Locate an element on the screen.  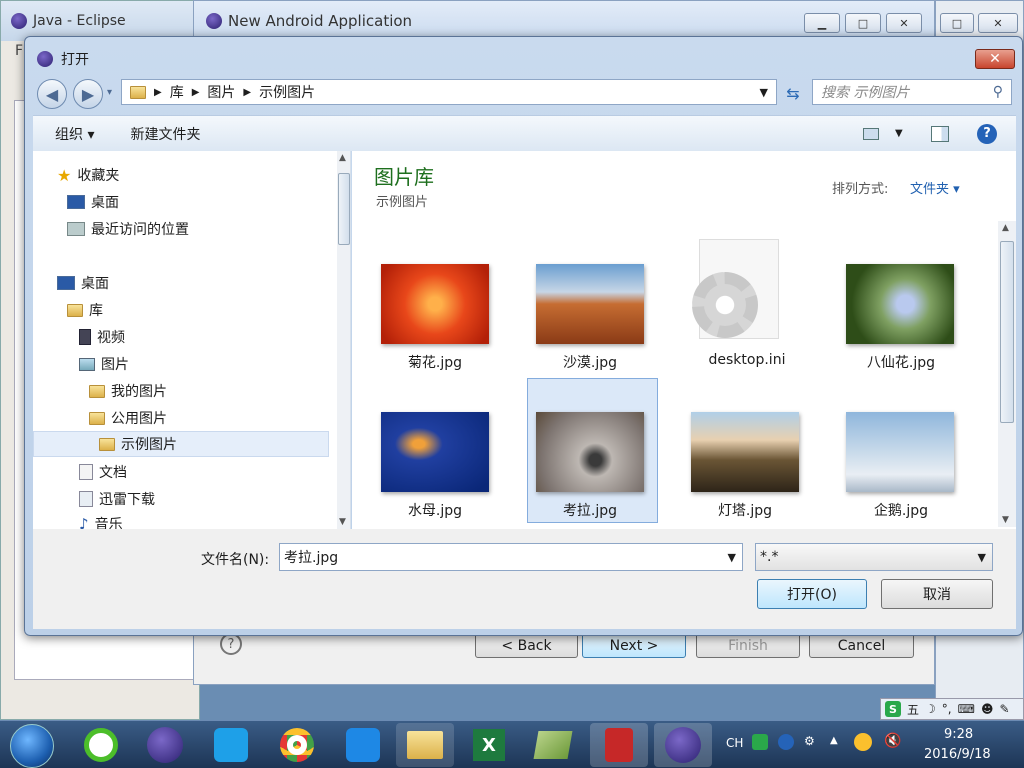
history-dropdown-icon: ▾ is located at coordinates (109, 92).